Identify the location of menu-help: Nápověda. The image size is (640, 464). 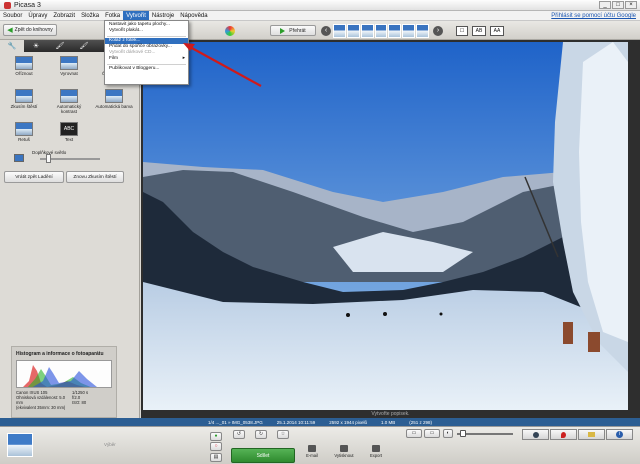
(193, 16).